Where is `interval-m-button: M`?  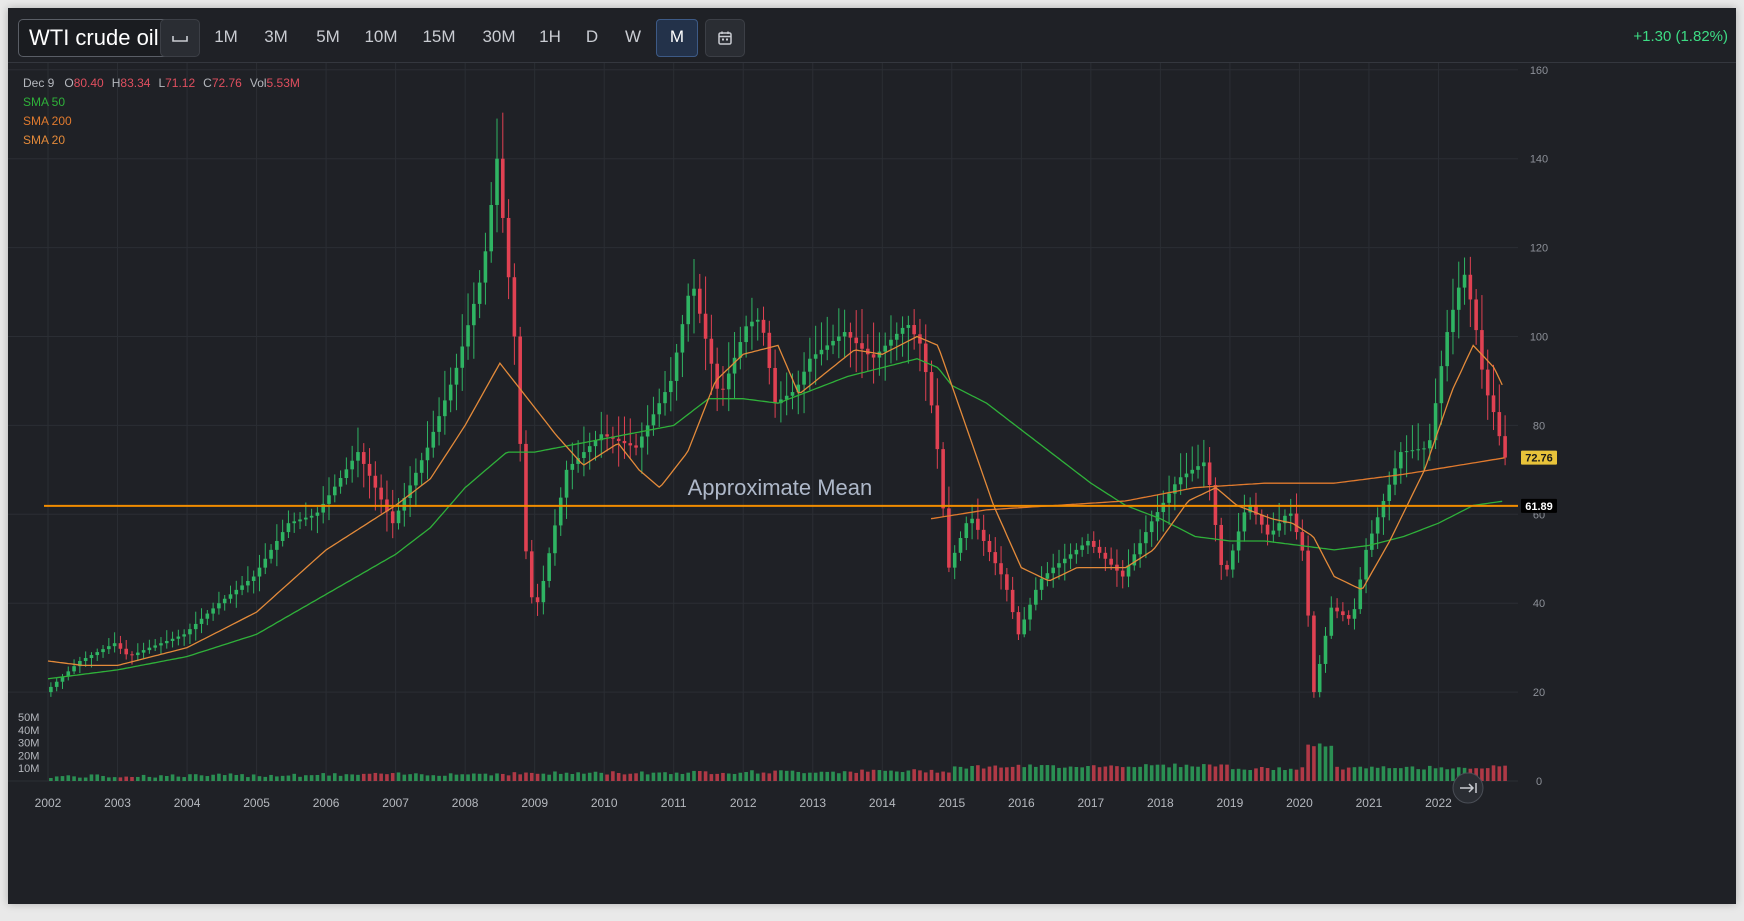 interval-m-button: M is located at coordinates (677, 38).